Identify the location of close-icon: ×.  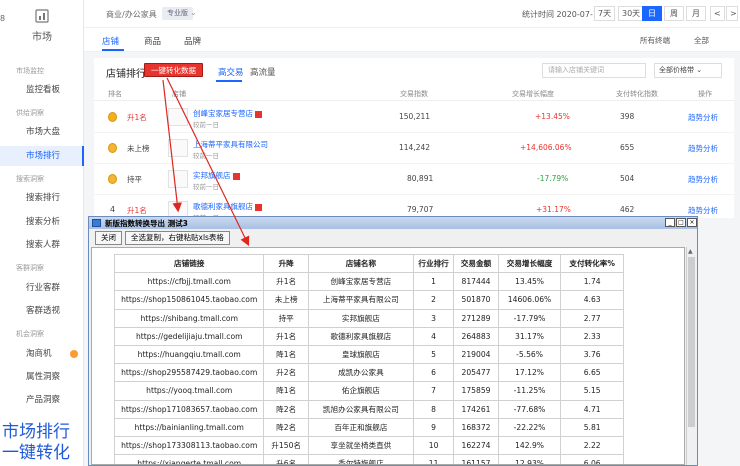
(692, 222).